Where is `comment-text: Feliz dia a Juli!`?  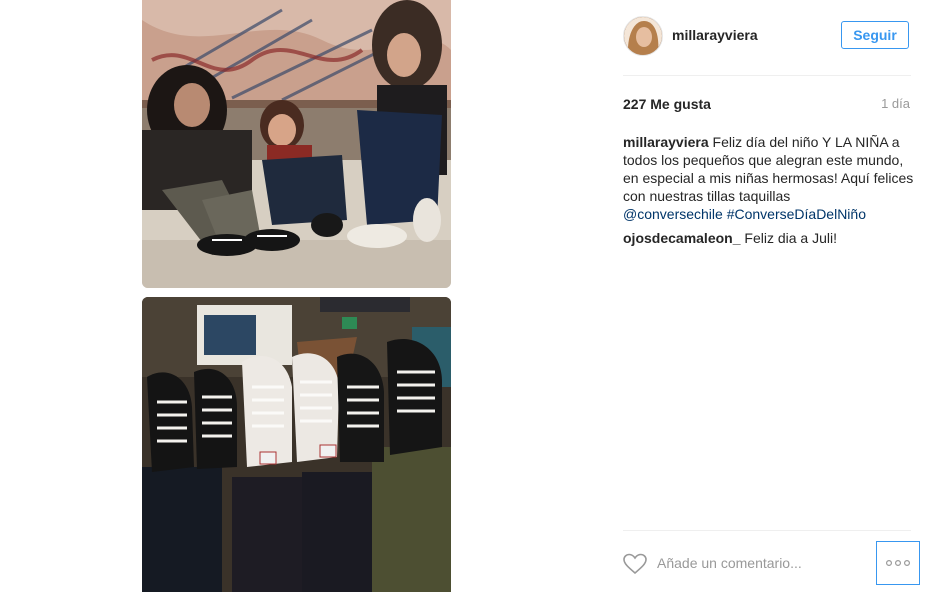 comment-text: Feliz dia a Juli! is located at coordinates (790, 238).